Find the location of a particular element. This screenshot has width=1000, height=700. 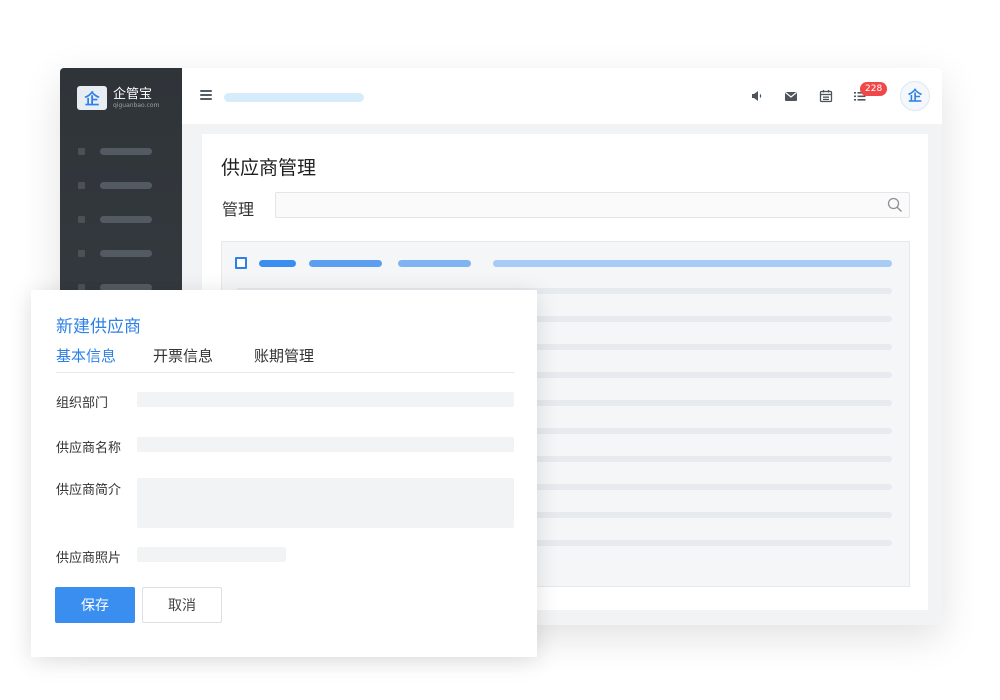

supplier-name-field is located at coordinates (325, 444).